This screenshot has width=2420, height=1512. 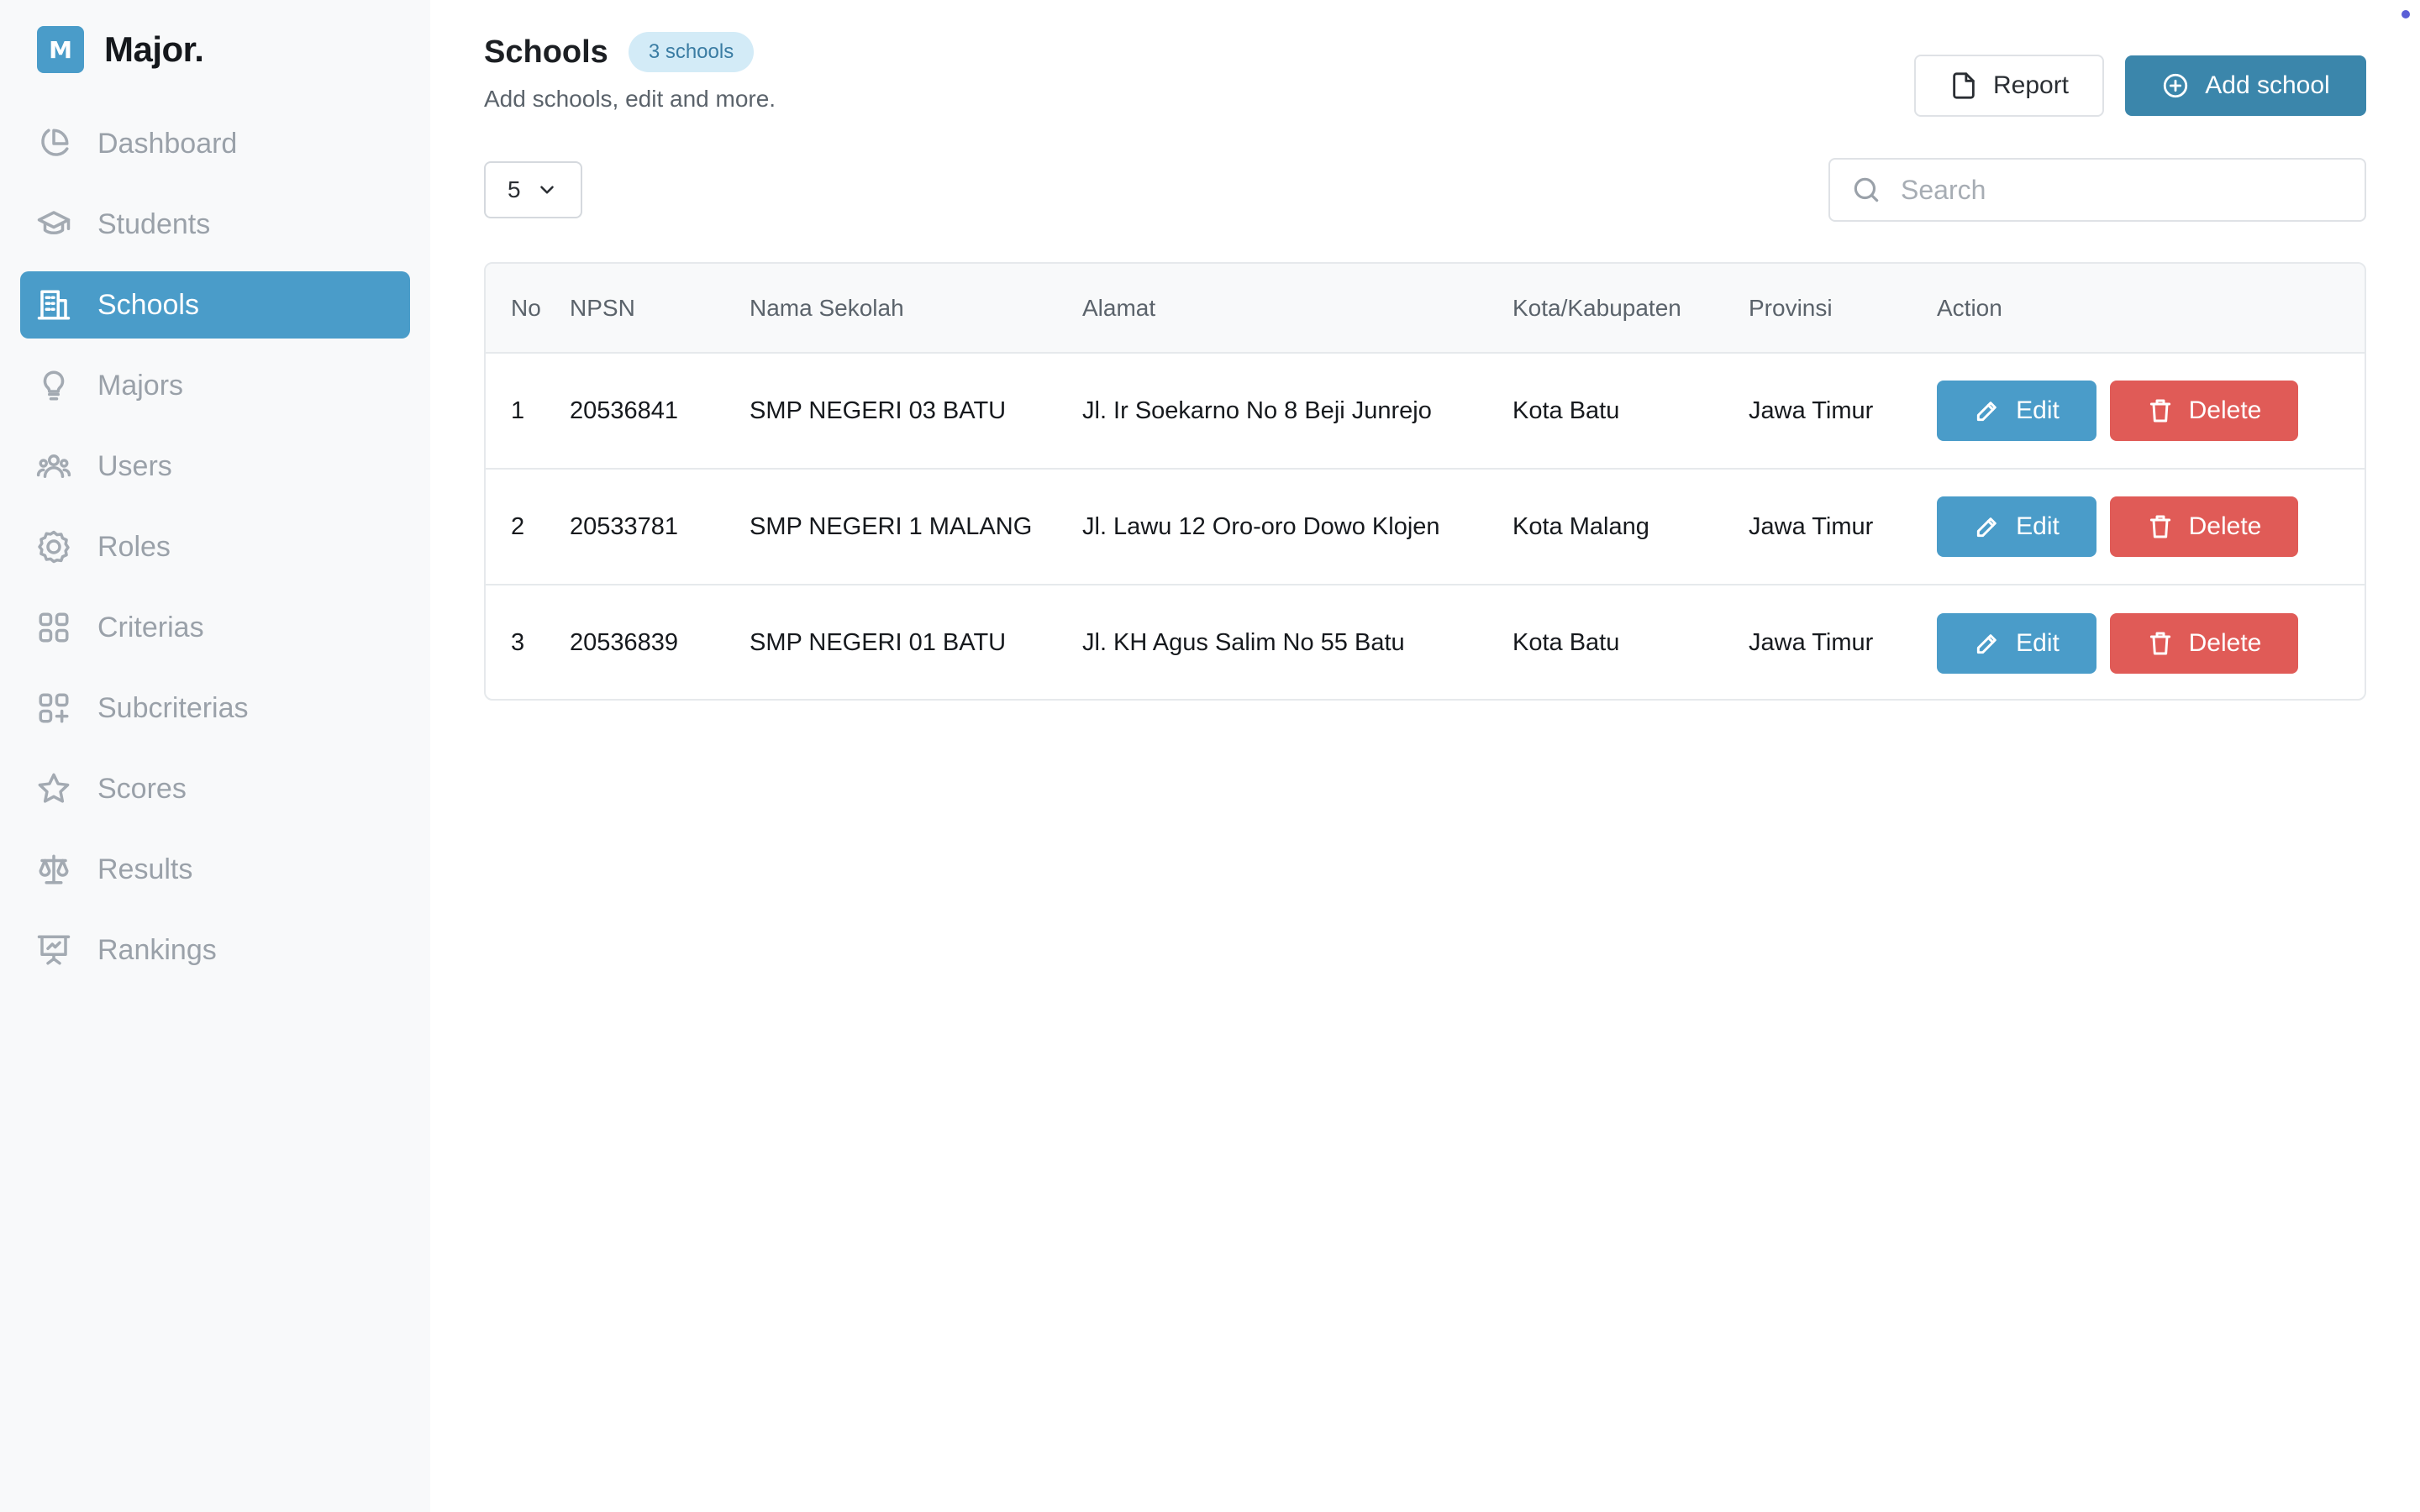 I want to click on sidebar-item-criterias: Criterias, so click(x=215, y=627).